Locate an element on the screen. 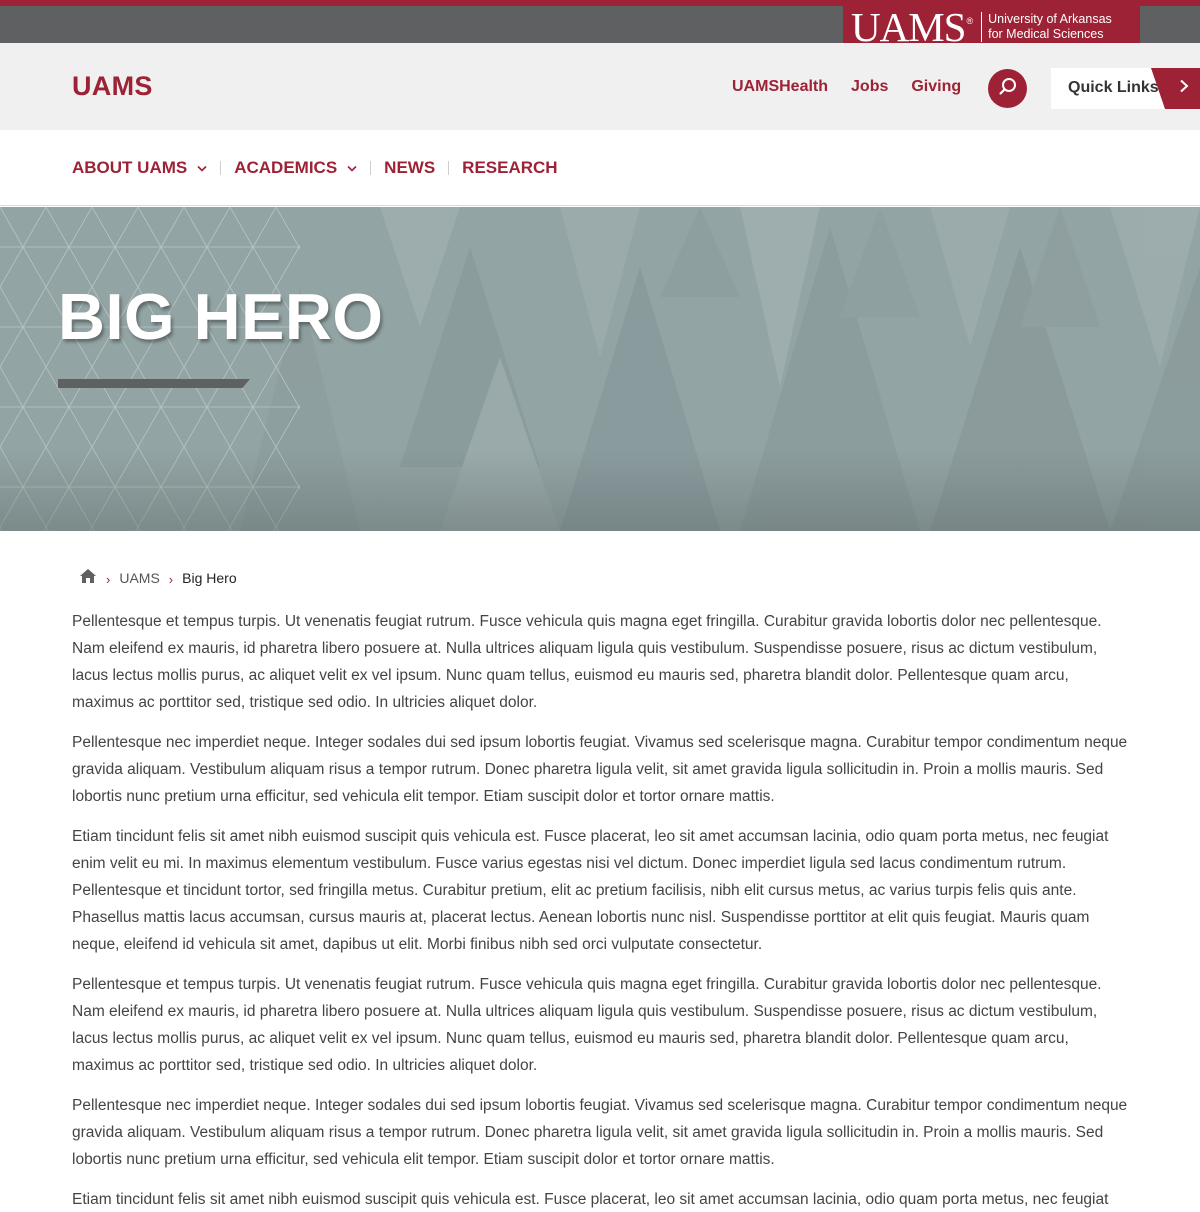  breadcrumb: › UAMS › Big Hero is located at coordinates (158, 577).